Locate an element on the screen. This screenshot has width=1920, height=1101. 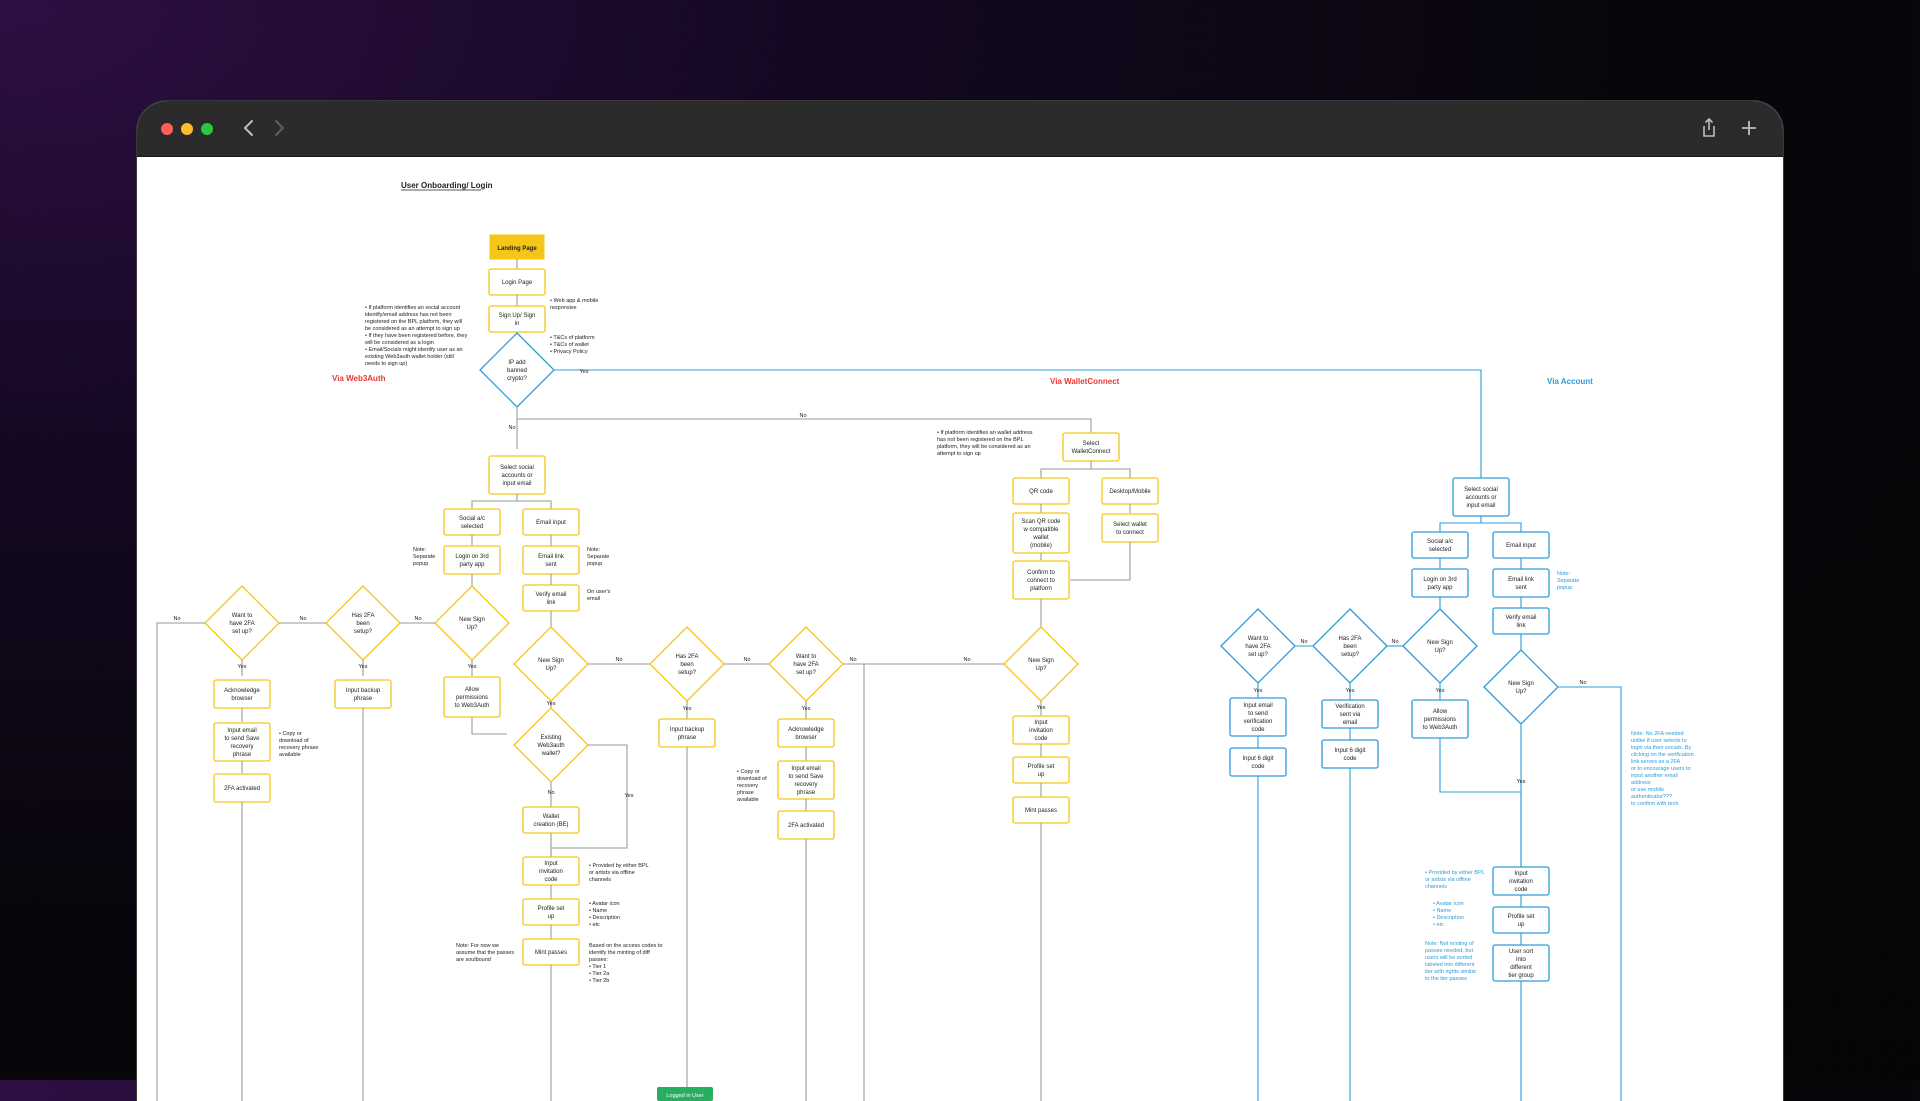
close-window-button is located at coordinates (167, 129).